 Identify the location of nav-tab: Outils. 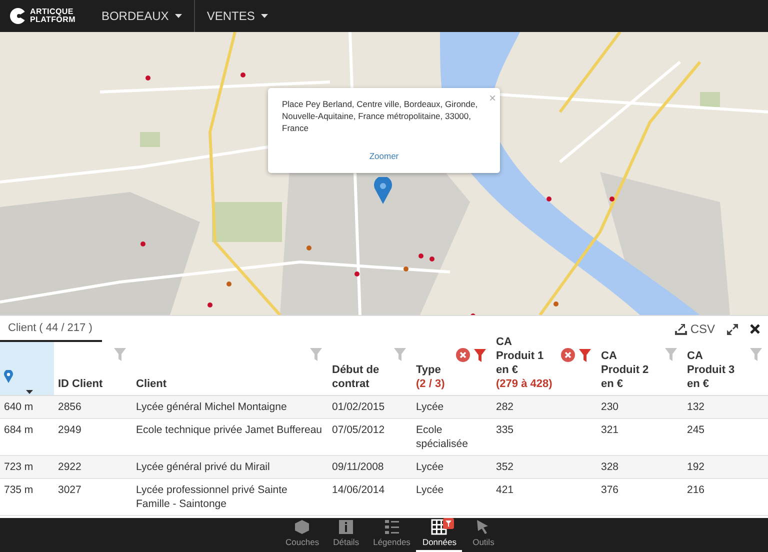
(483, 535).